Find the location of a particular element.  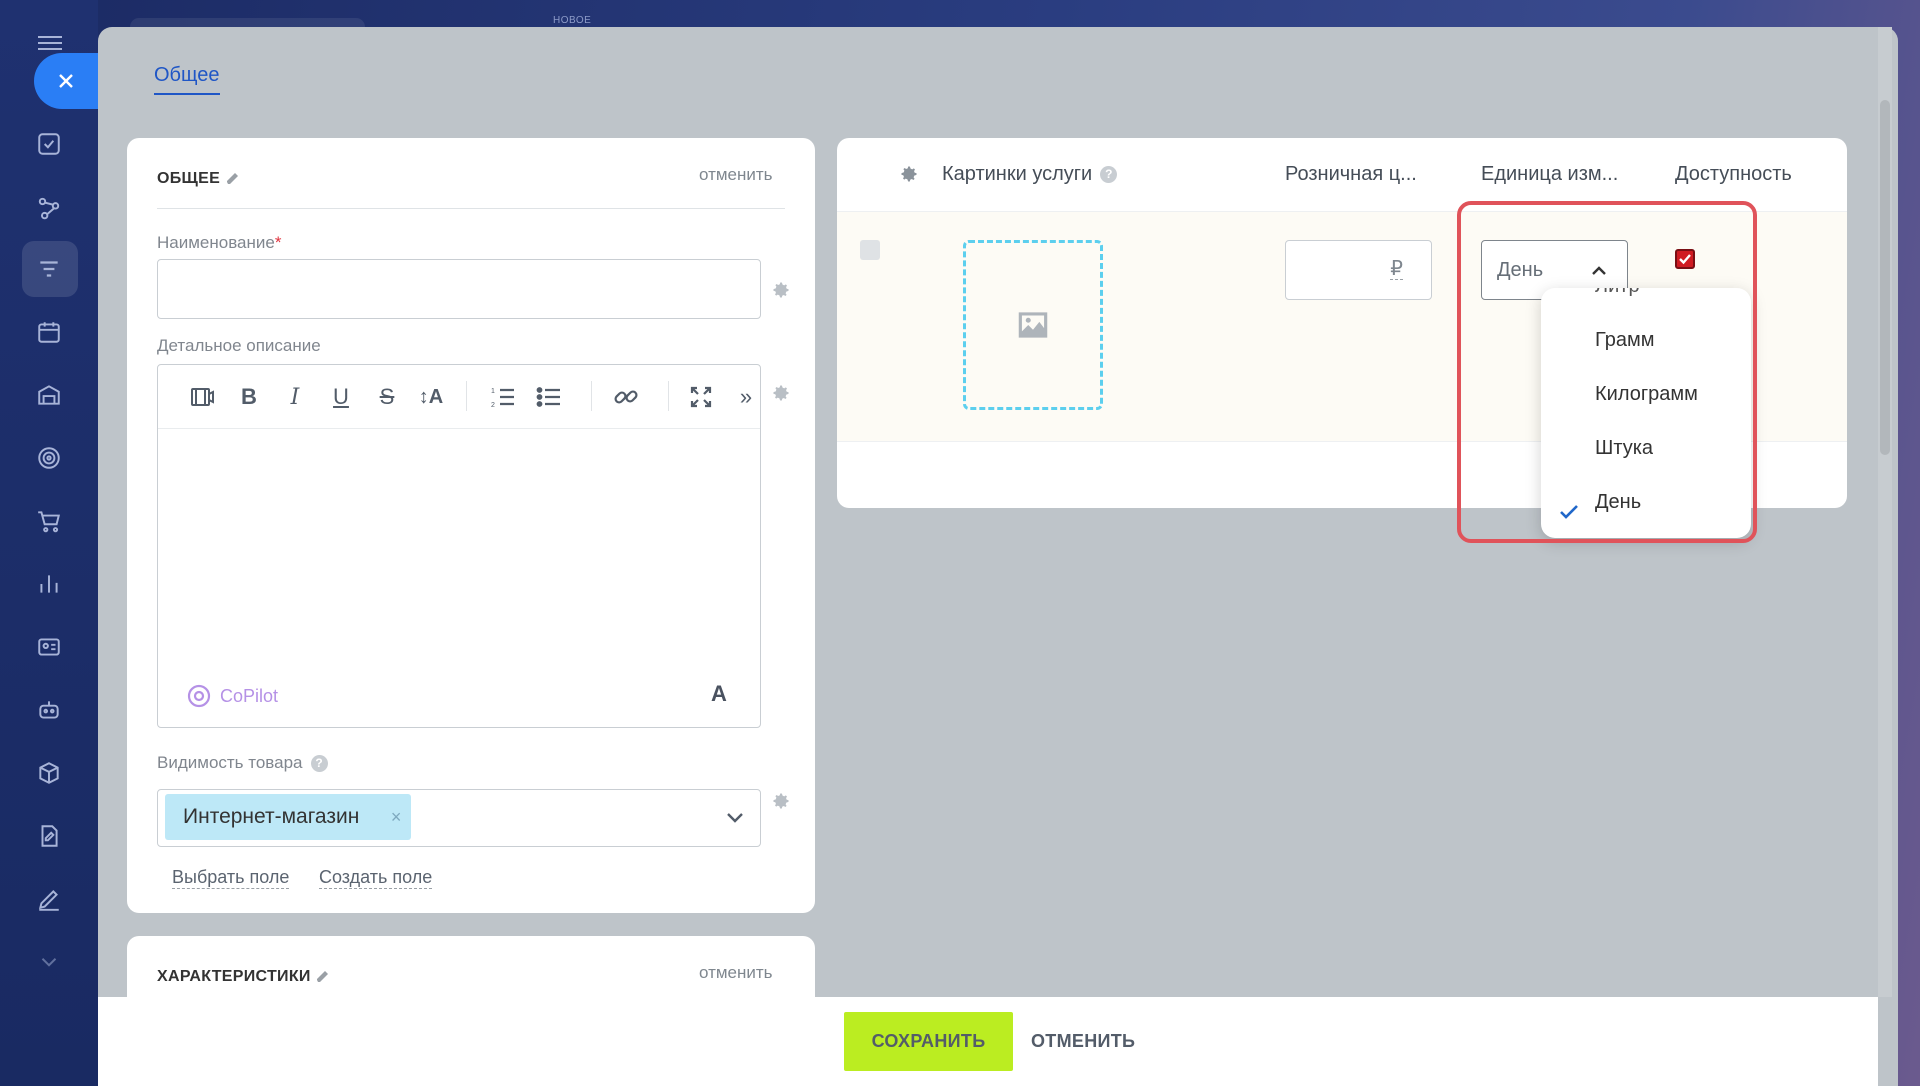

unit-select-value: День is located at coordinates (1520, 270).